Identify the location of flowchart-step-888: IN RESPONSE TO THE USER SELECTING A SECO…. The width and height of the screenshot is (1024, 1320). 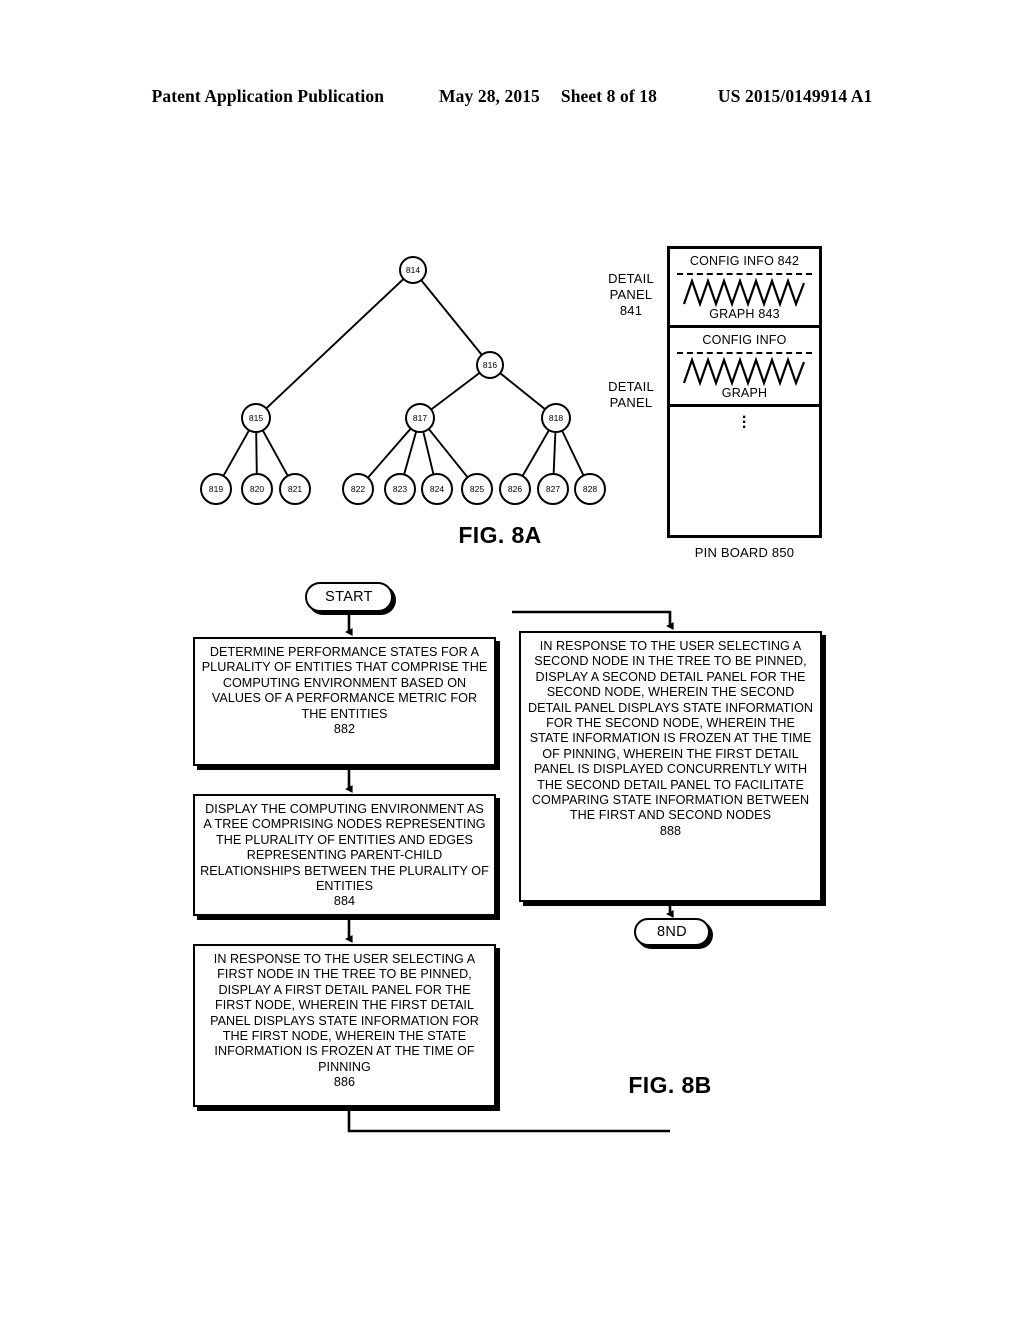
(670, 766).